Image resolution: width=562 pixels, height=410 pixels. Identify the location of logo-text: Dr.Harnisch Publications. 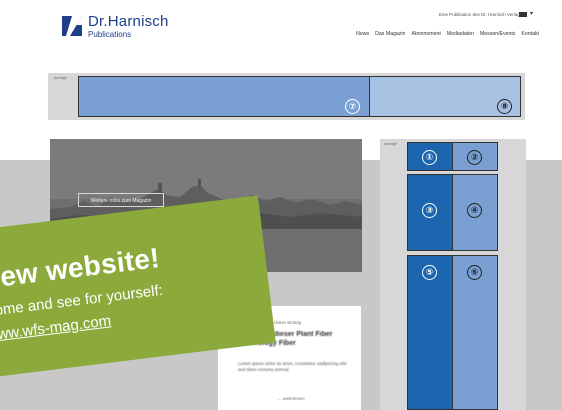
(128, 26).